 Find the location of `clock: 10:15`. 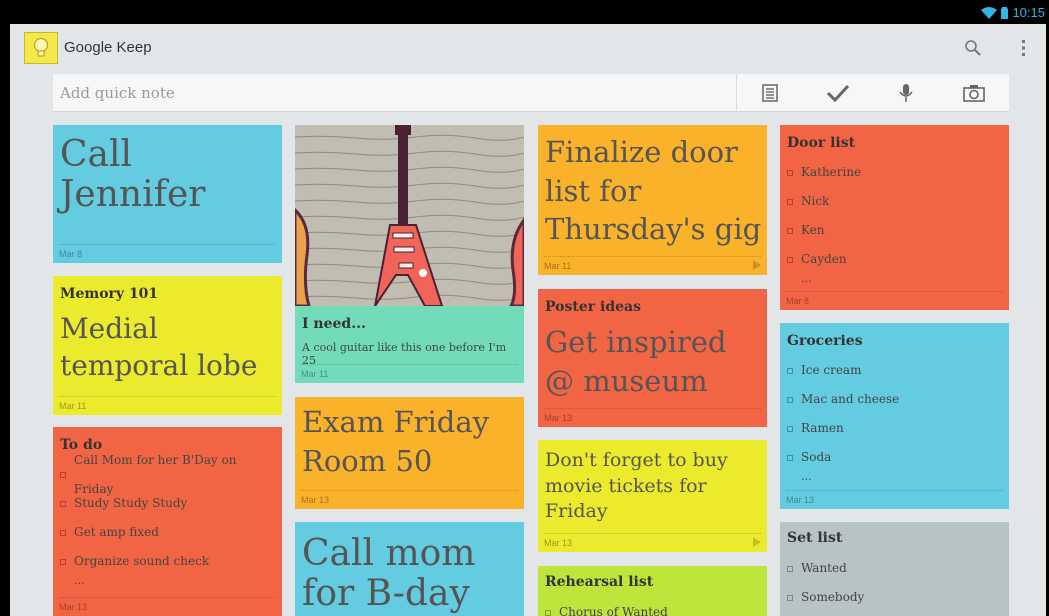

clock: 10:15 is located at coordinates (1028, 12).